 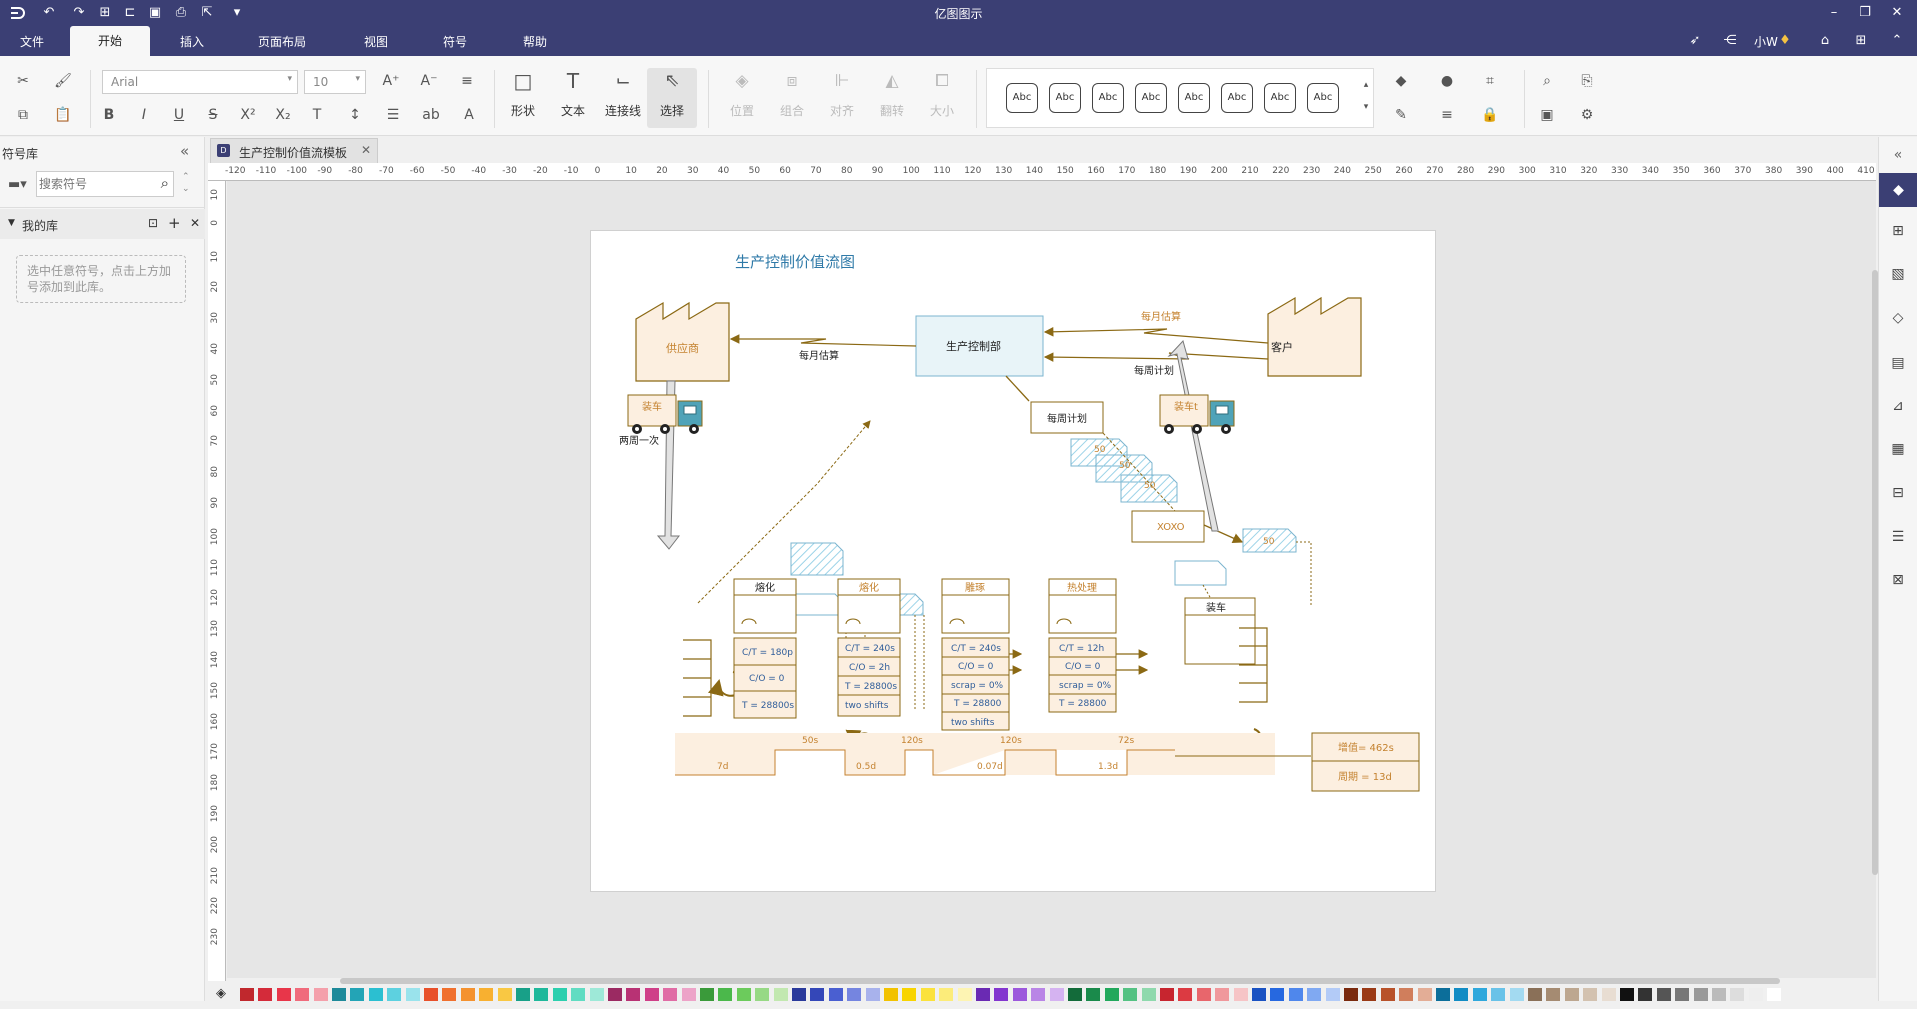 I want to click on connector-tool-icon: ⌙, so click(x=623, y=81).